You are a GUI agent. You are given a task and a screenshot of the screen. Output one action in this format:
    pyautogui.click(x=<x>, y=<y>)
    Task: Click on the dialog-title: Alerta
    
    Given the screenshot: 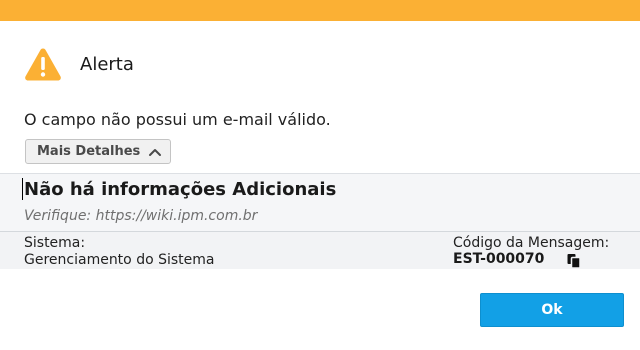 What is the action you would take?
    pyautogui.click(x=107, y=64)
    